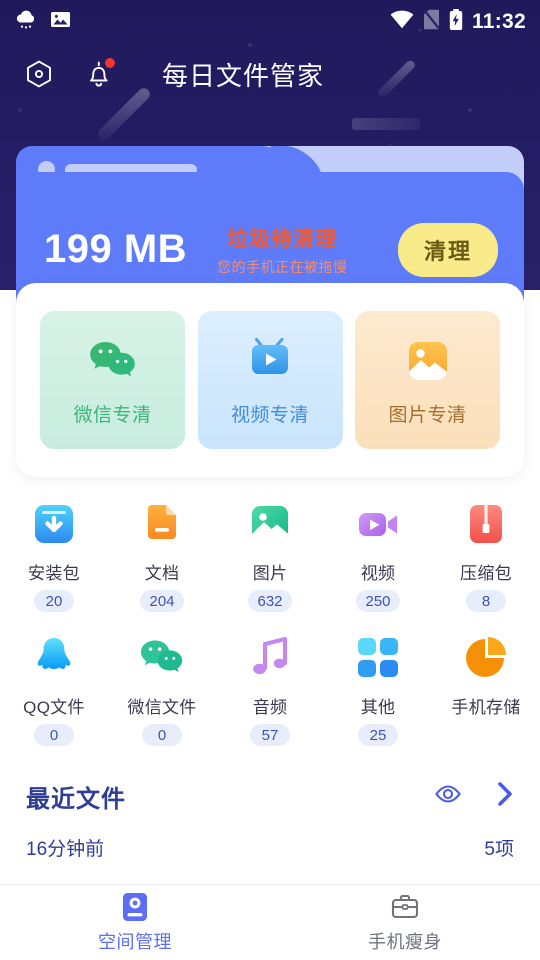 This screenshot has width=540, height=960. I want to click on category-count: 20, so click(54, 601).